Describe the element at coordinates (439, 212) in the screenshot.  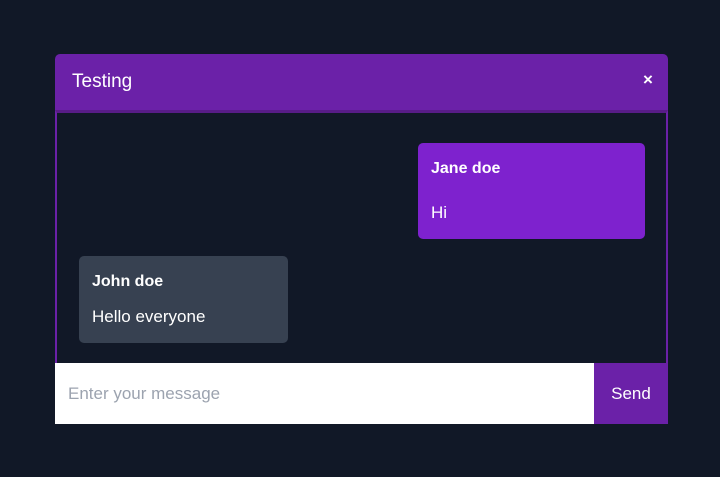
I see `message-text: Hi` at that location.